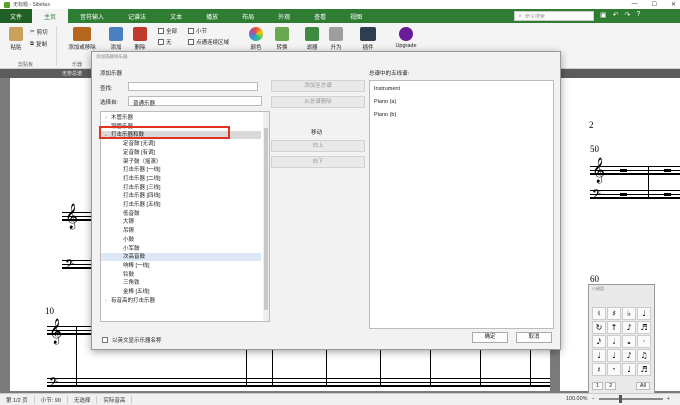 This screenshot has height=405, width=680. Describe the element at coordinates (165, 42) in the screenshot. I see `select-none-button: 无` at that location.